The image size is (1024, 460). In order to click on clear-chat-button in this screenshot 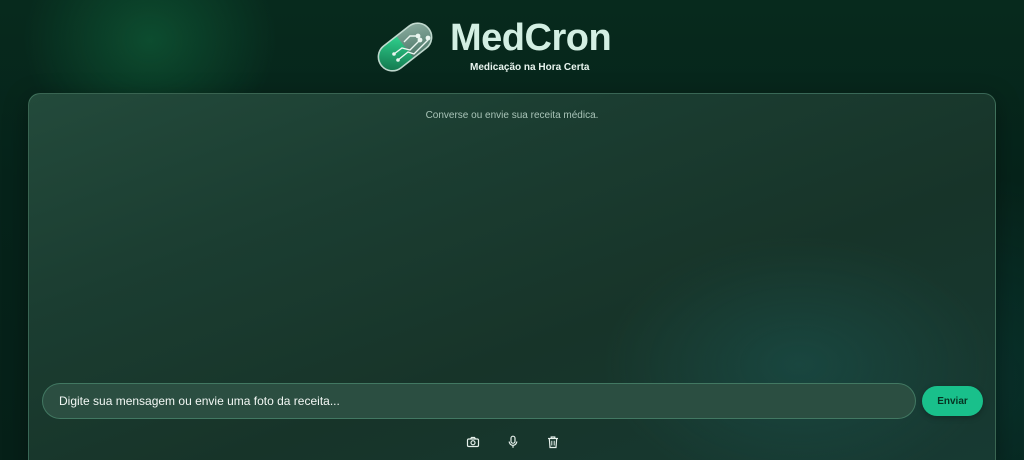, I will do `click(553, 442)`.